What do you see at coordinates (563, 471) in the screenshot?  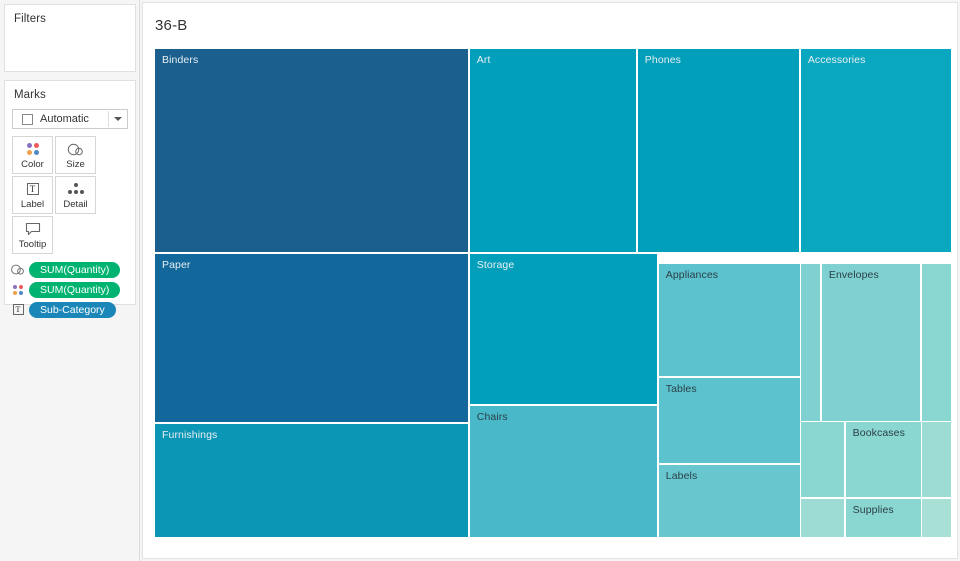 I see `treemap-tile: Chairs` at bounding box center [563, 471].